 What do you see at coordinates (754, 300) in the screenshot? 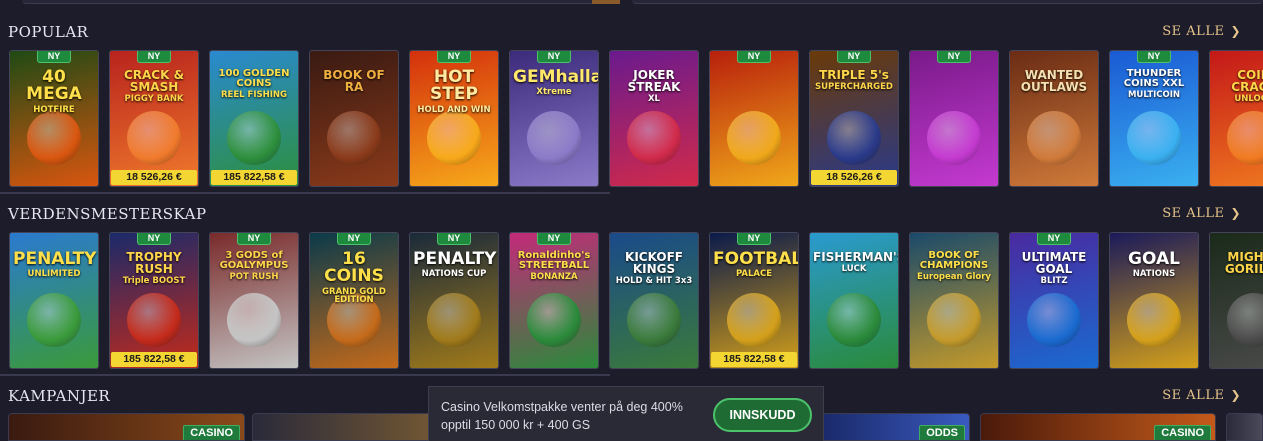
I see `game-tile: FOOTBALLPALACE NY 185 822,58 €` at bounding box center [754, 300].